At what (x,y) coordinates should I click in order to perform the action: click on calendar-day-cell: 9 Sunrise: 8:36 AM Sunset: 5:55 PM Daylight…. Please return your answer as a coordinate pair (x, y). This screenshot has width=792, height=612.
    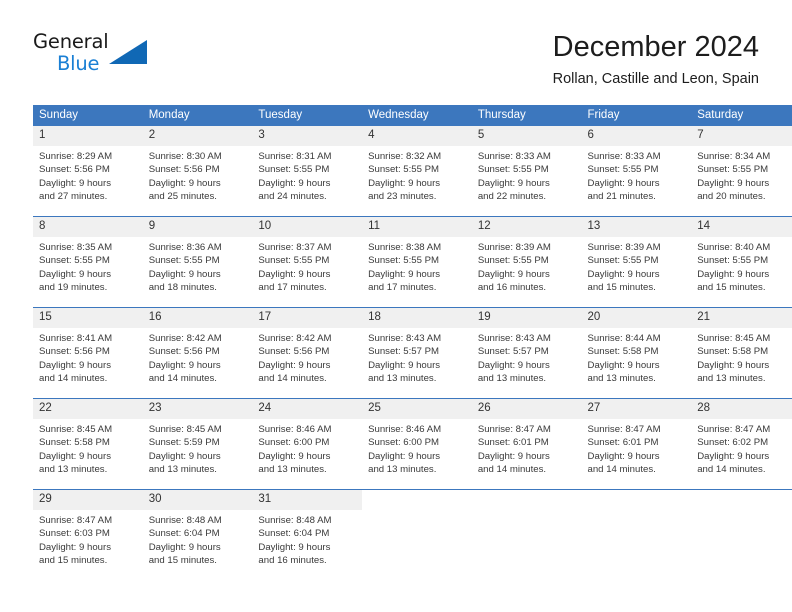
    Looking at the image, I should click on (197, 262).